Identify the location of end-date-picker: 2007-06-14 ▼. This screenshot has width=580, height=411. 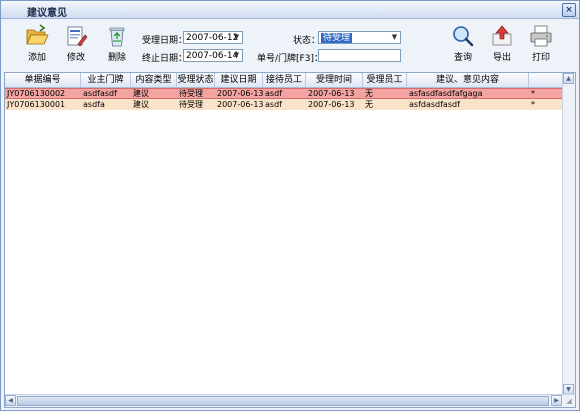
(213, 55).